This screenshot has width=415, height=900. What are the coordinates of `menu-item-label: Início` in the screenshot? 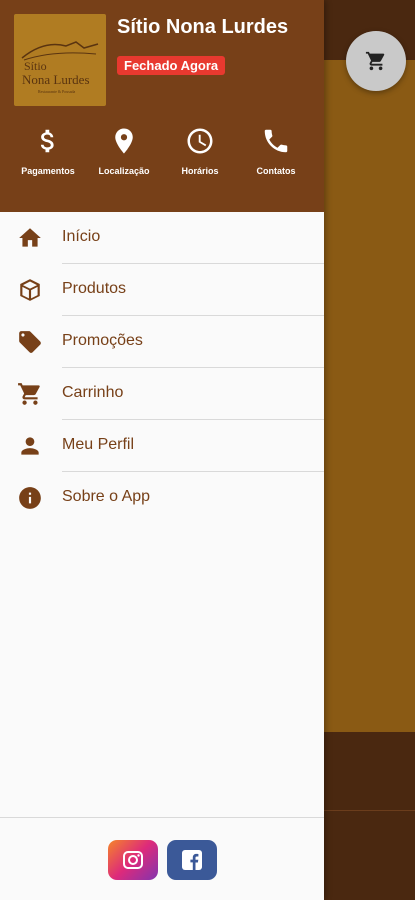 It's located at (81, 236).